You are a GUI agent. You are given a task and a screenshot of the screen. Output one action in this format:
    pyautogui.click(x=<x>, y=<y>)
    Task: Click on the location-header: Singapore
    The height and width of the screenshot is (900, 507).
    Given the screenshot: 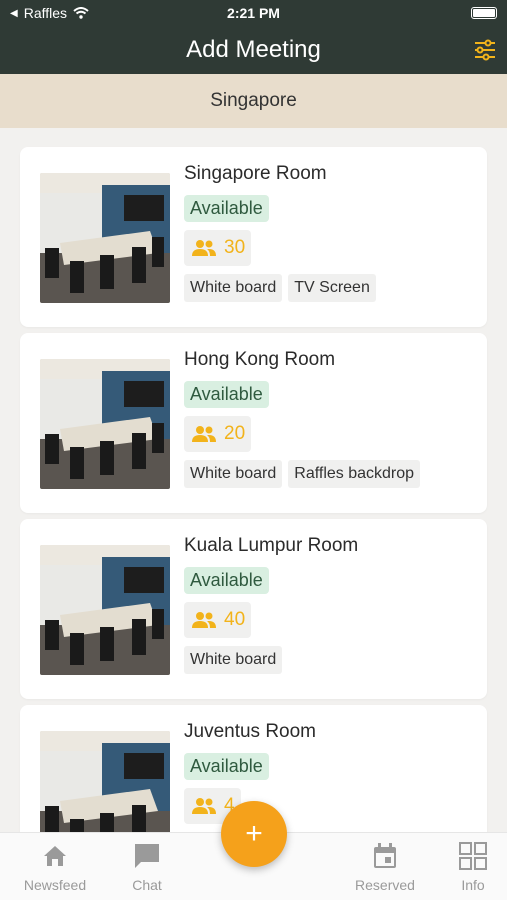 What is the action you would take?
    pyautogui.click(x=253, y=101)
    